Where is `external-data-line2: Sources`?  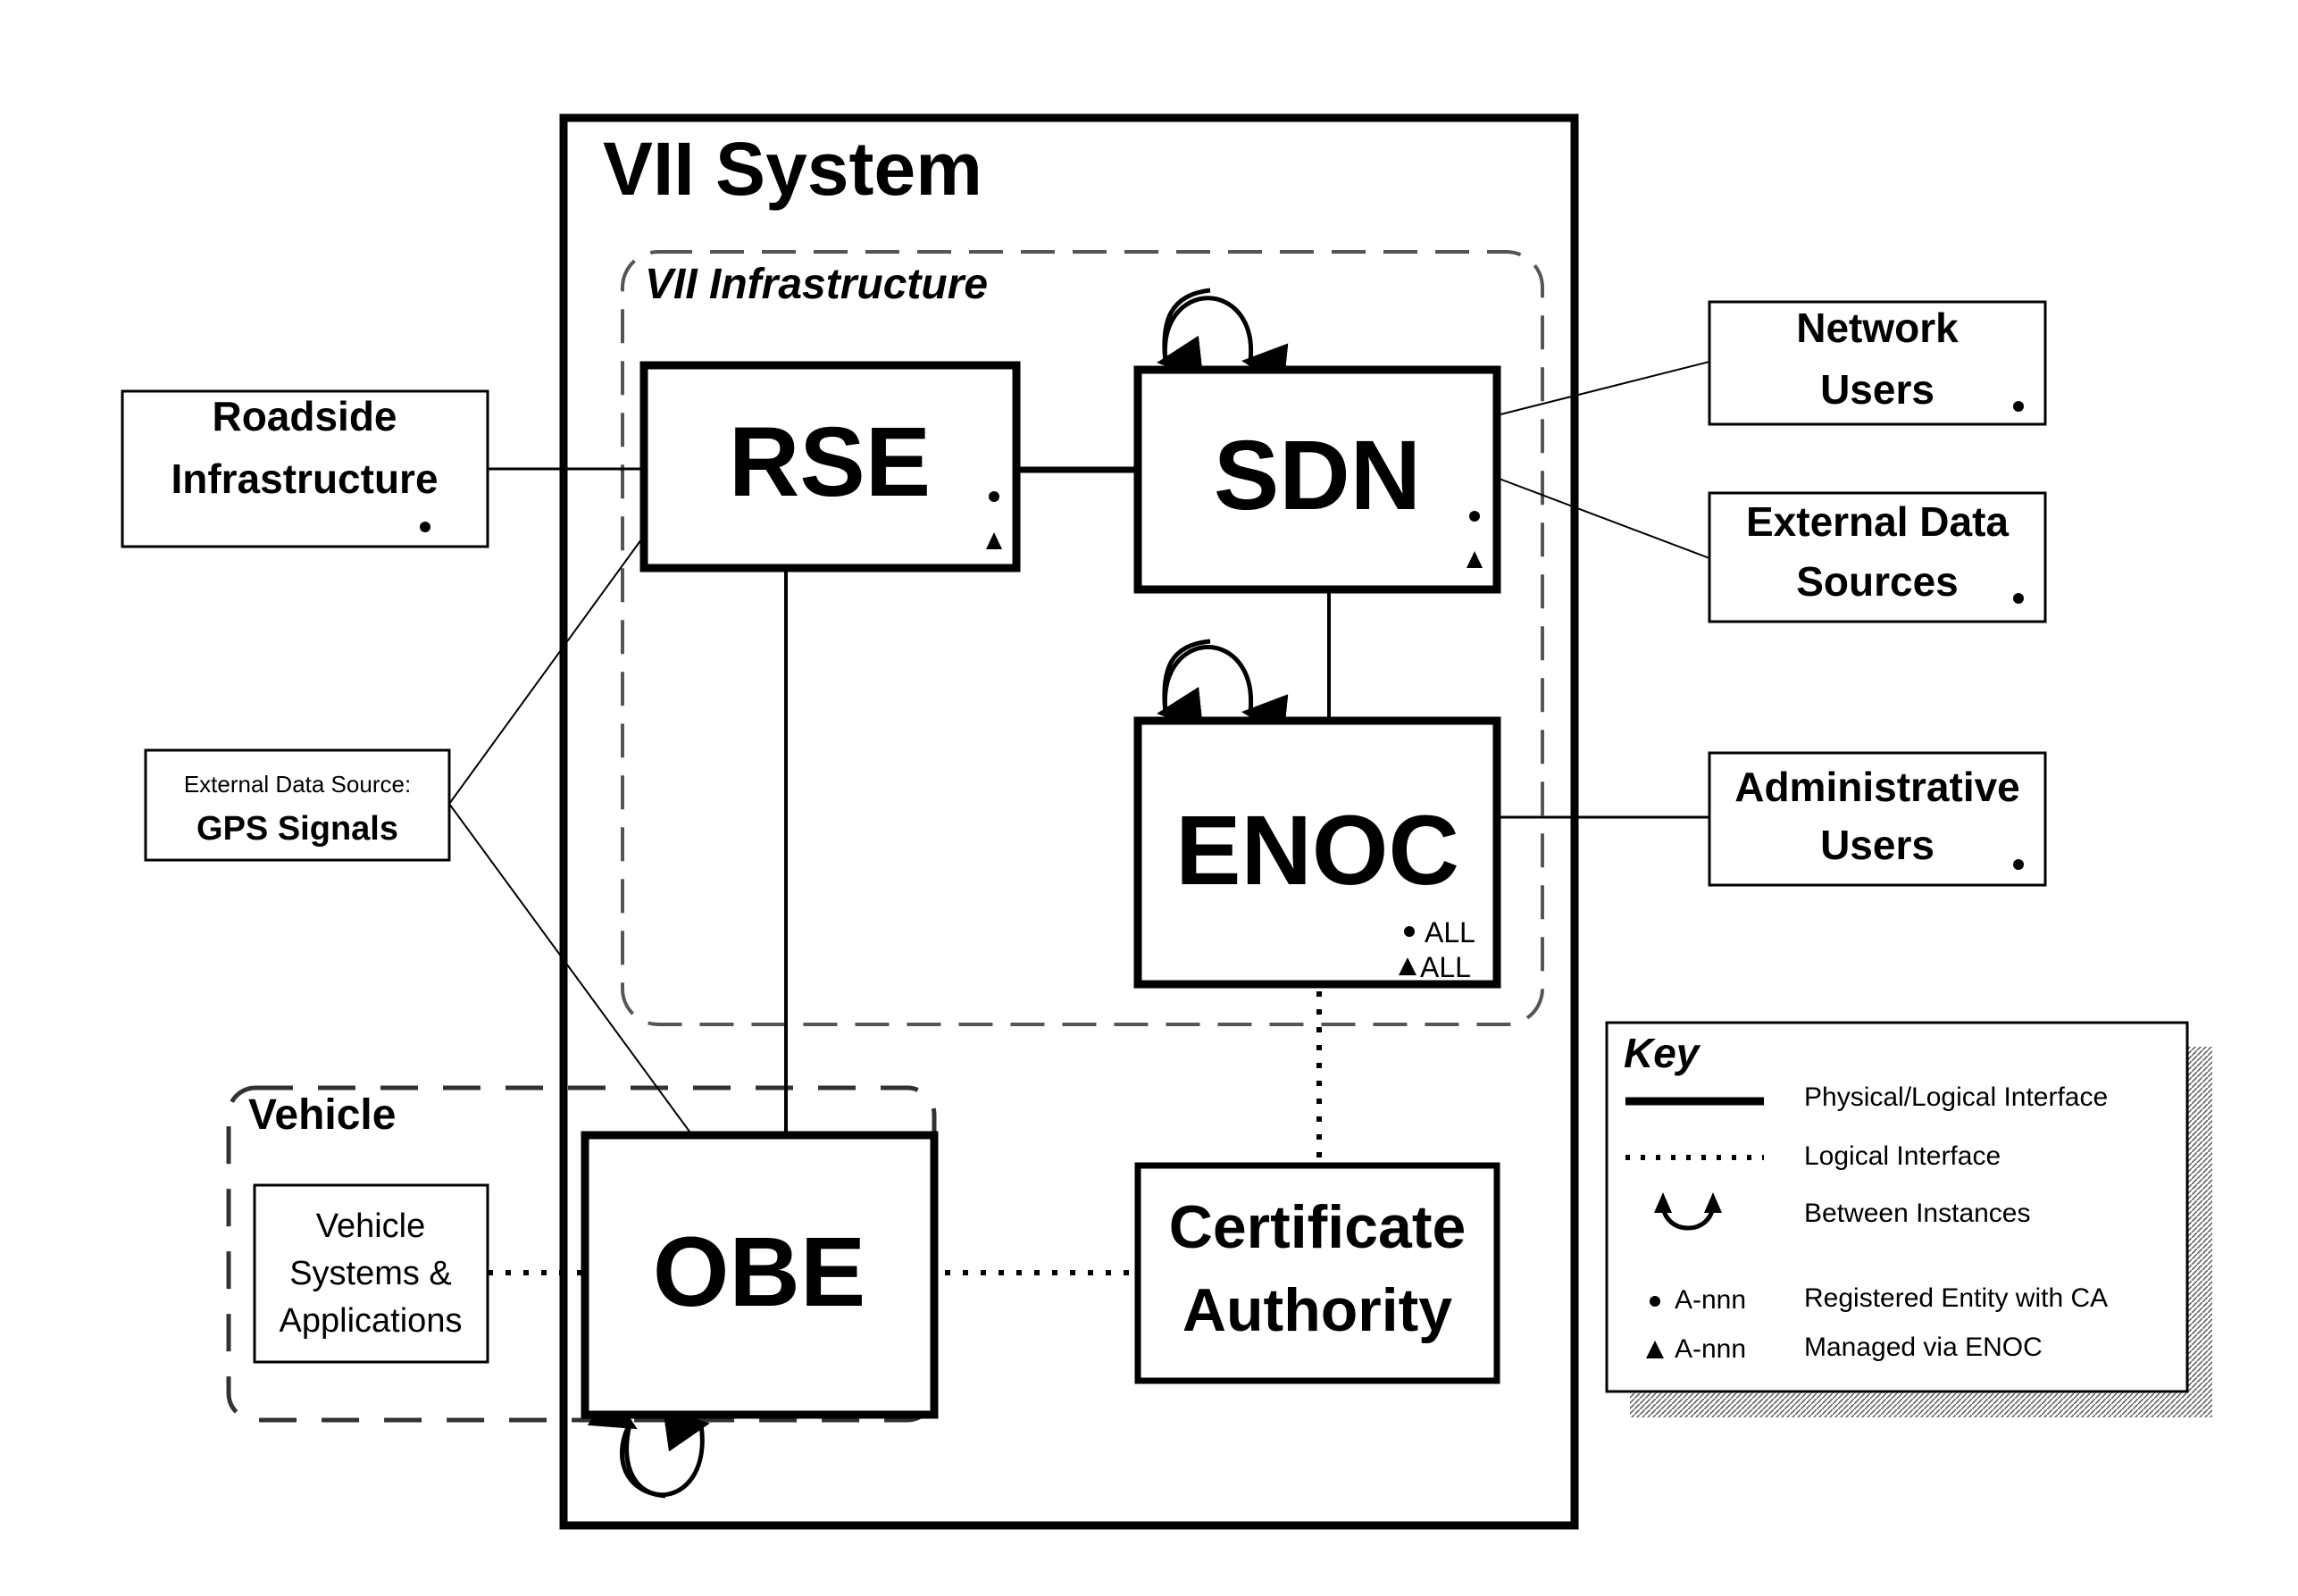 external-data-line2: Sources is located at coordinates (1877, 582).